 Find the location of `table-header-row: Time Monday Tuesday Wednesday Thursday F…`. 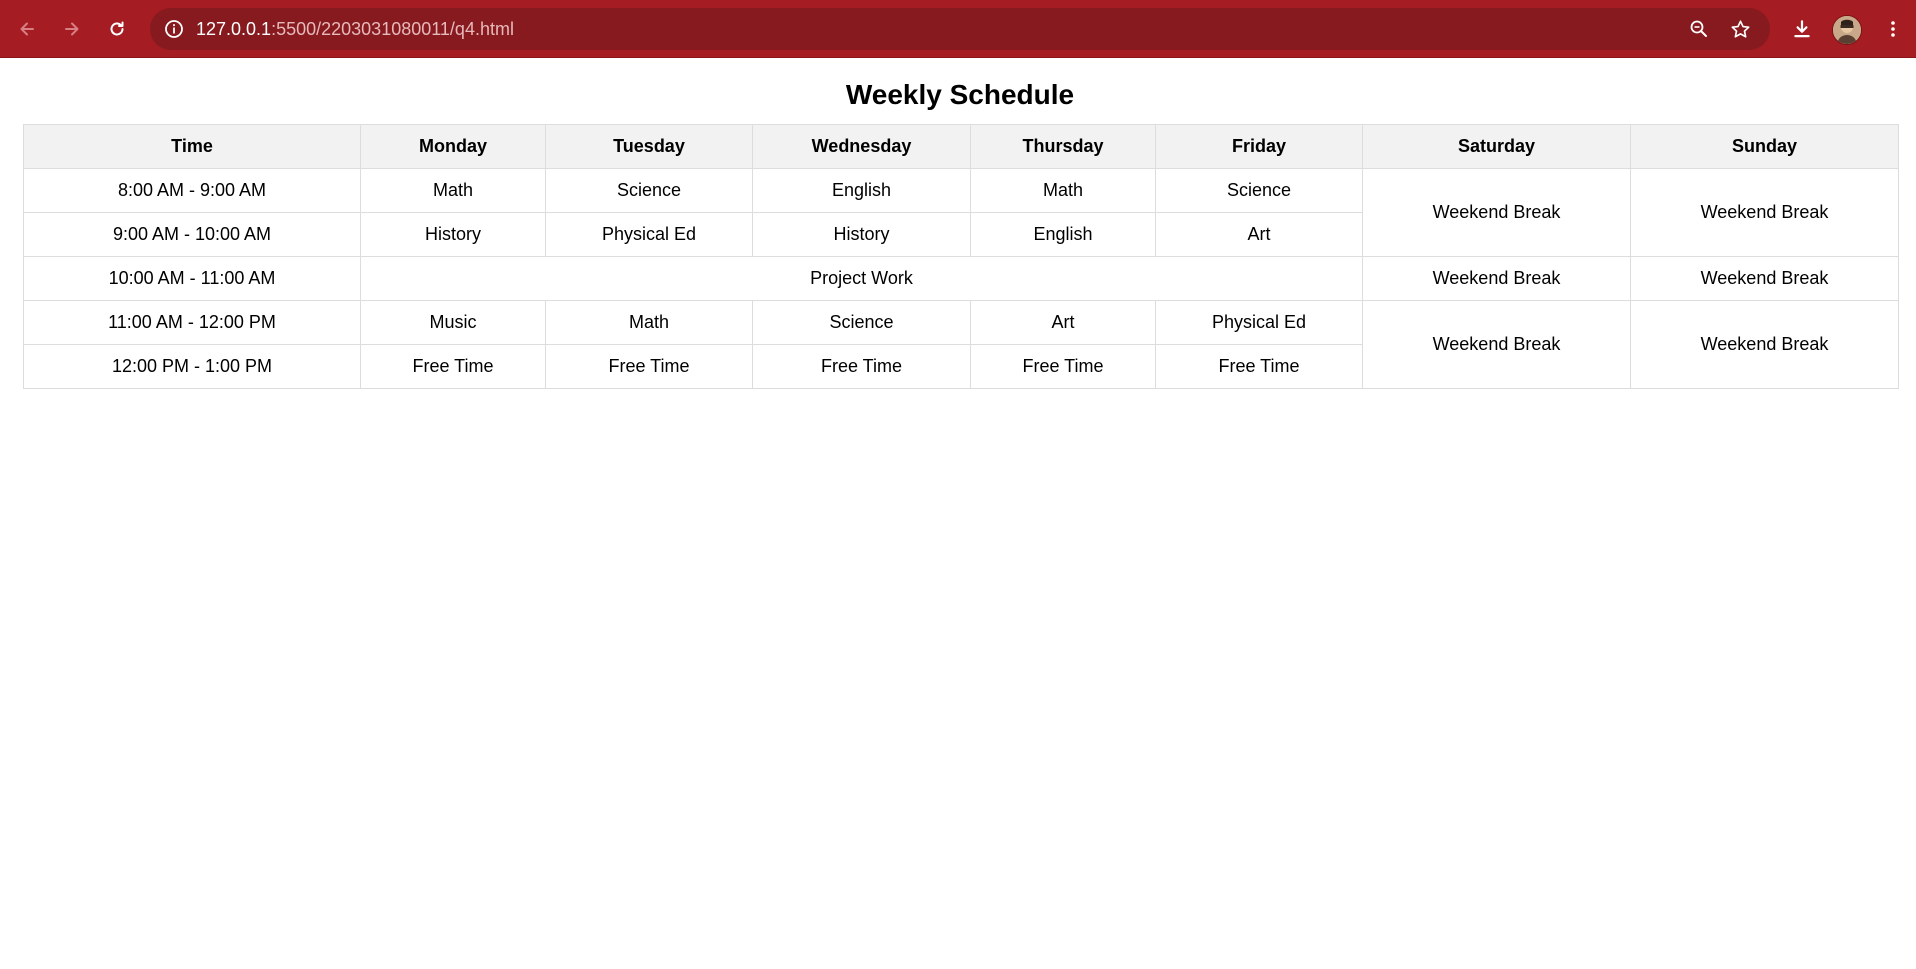

table-header-row: Time Monday Tuesday Wednesday Thursday F… is located at coordinates (961, 146).